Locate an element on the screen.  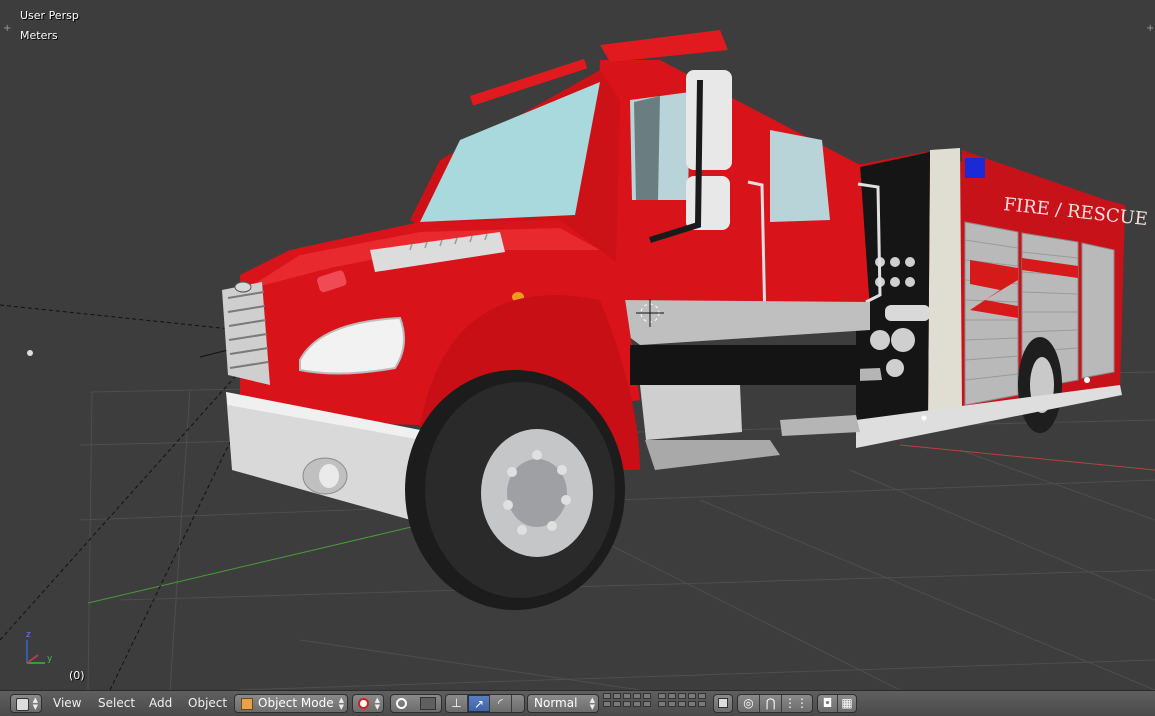
units-label: Meters is located at coordinates (39, 35).